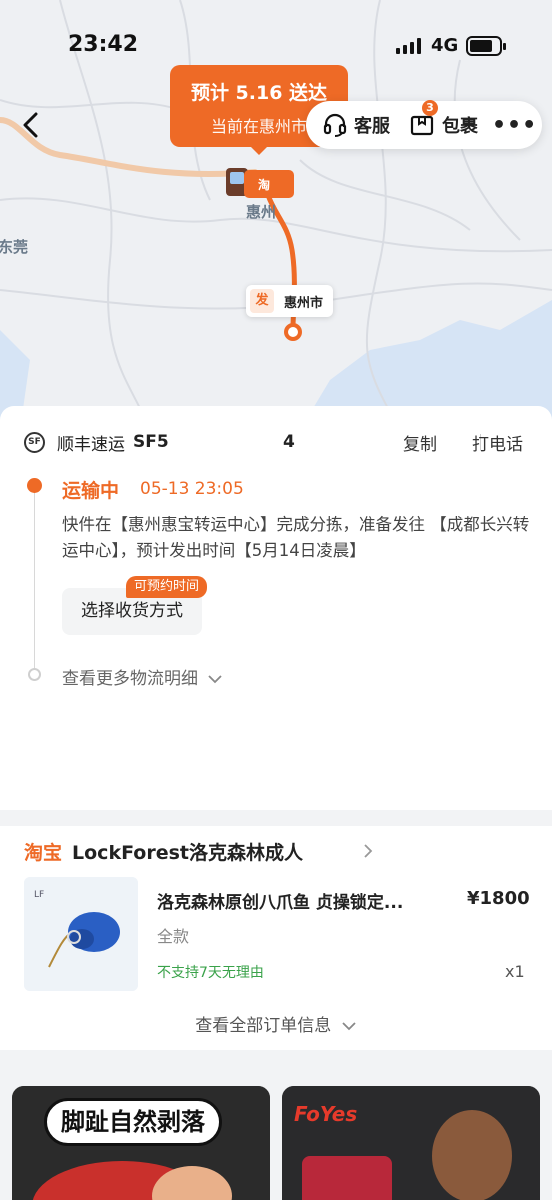  I want to click on customer-service-button: 客服, so click(356, 125).